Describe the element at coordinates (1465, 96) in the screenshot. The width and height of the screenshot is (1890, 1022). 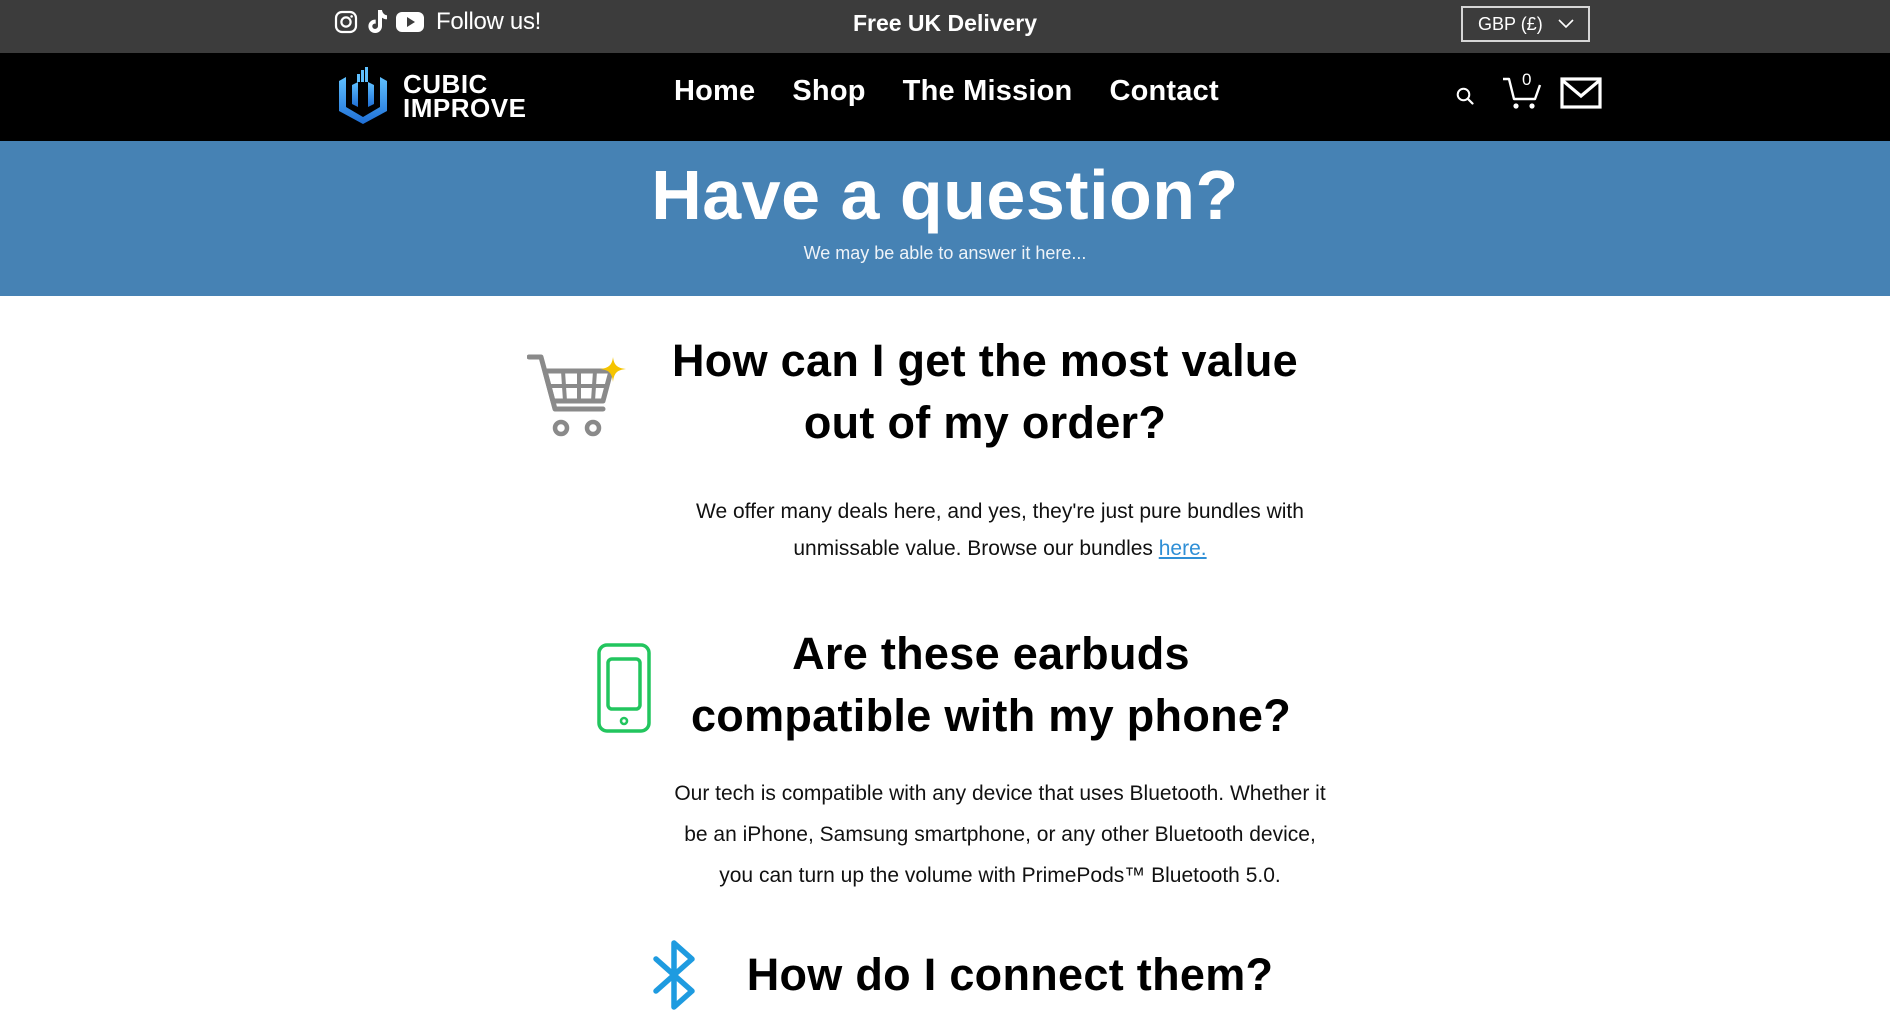
I see `search-icon` at that location.